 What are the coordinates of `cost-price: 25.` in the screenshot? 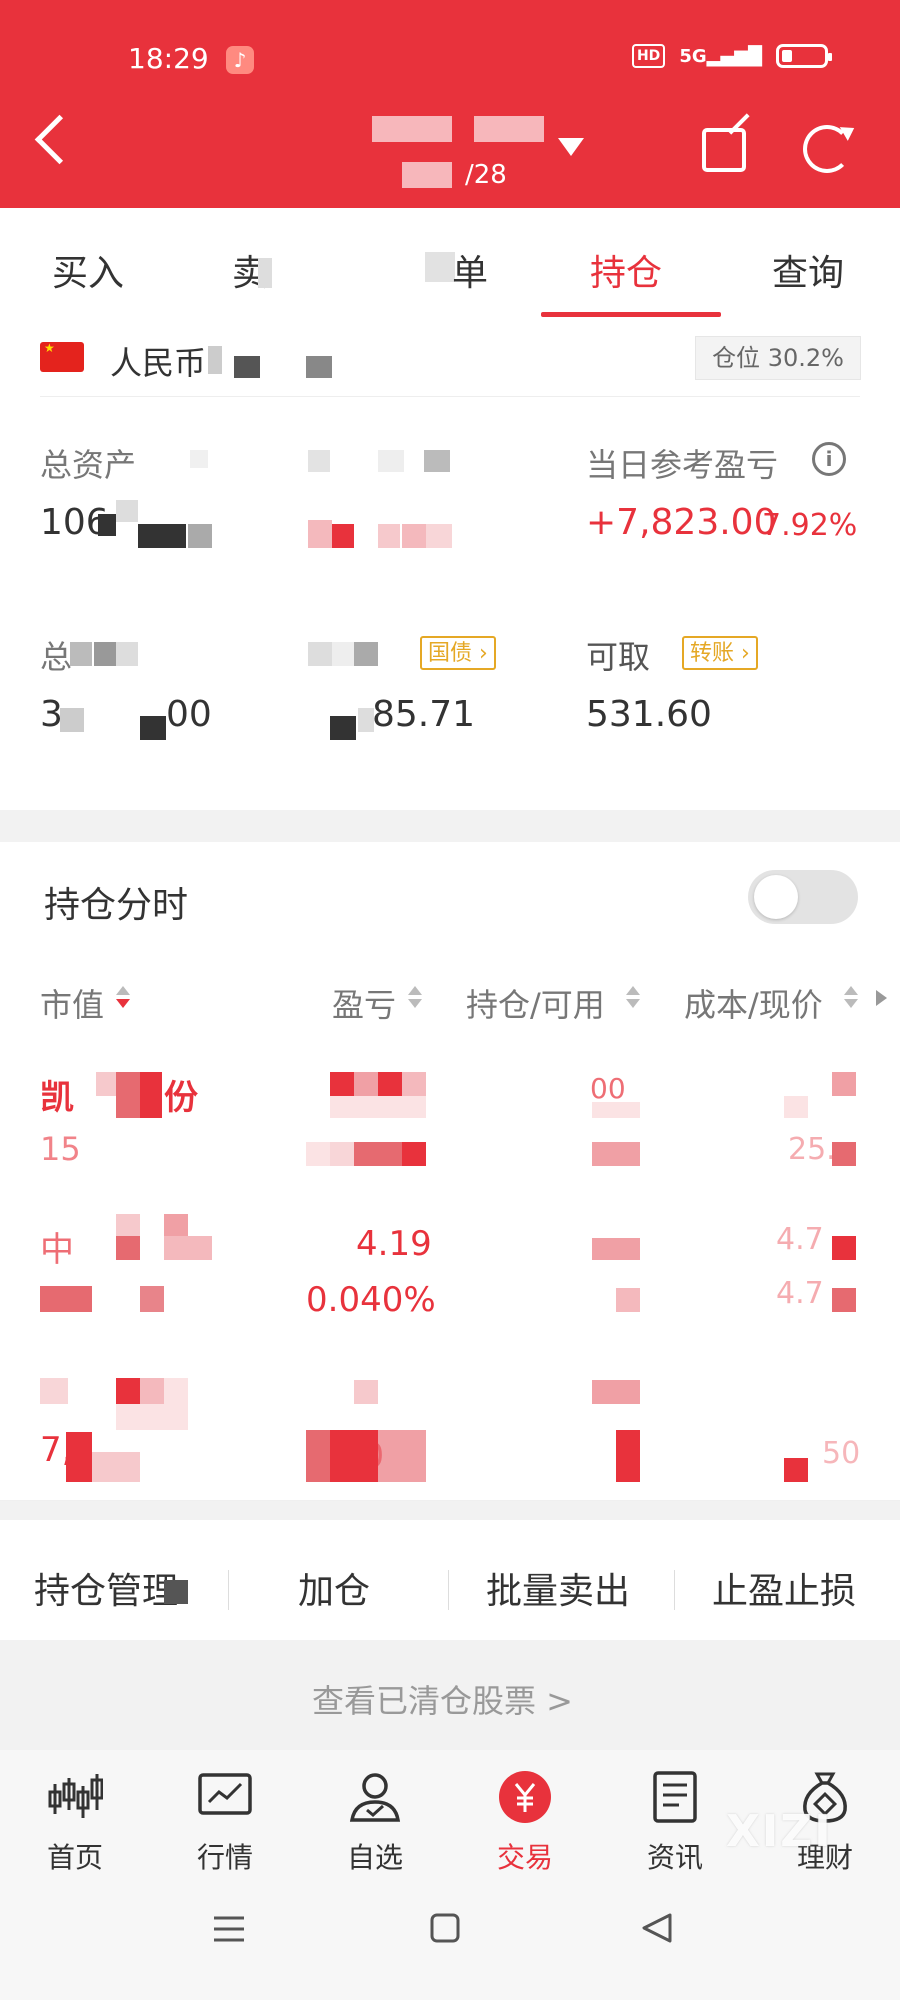 It's located at (812, 1149).